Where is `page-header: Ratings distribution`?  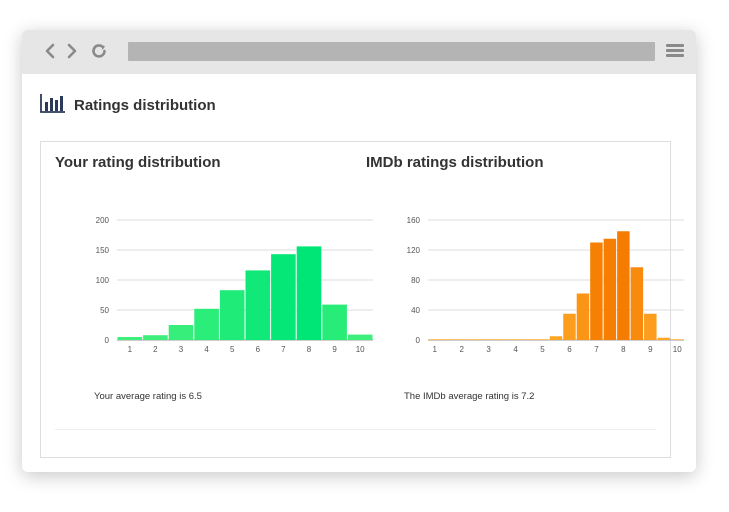
page-header: Ratings distribution is located at coordinates (128, 105).